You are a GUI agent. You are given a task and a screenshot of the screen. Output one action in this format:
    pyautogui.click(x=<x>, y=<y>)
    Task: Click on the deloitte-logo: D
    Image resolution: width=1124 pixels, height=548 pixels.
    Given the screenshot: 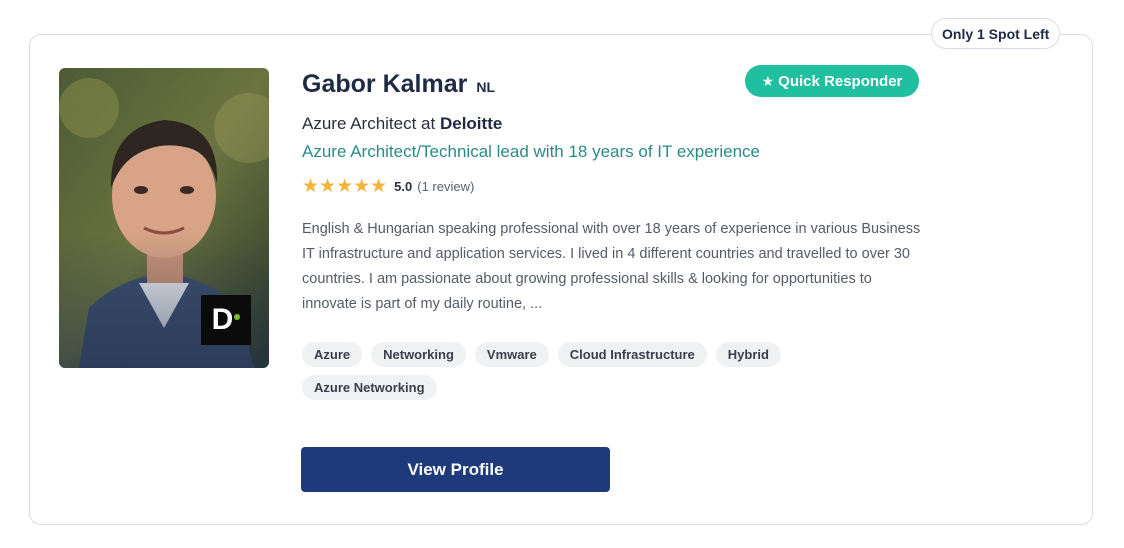 What is the action you would take?
    pyautogui.click(x=226, y=320)
    